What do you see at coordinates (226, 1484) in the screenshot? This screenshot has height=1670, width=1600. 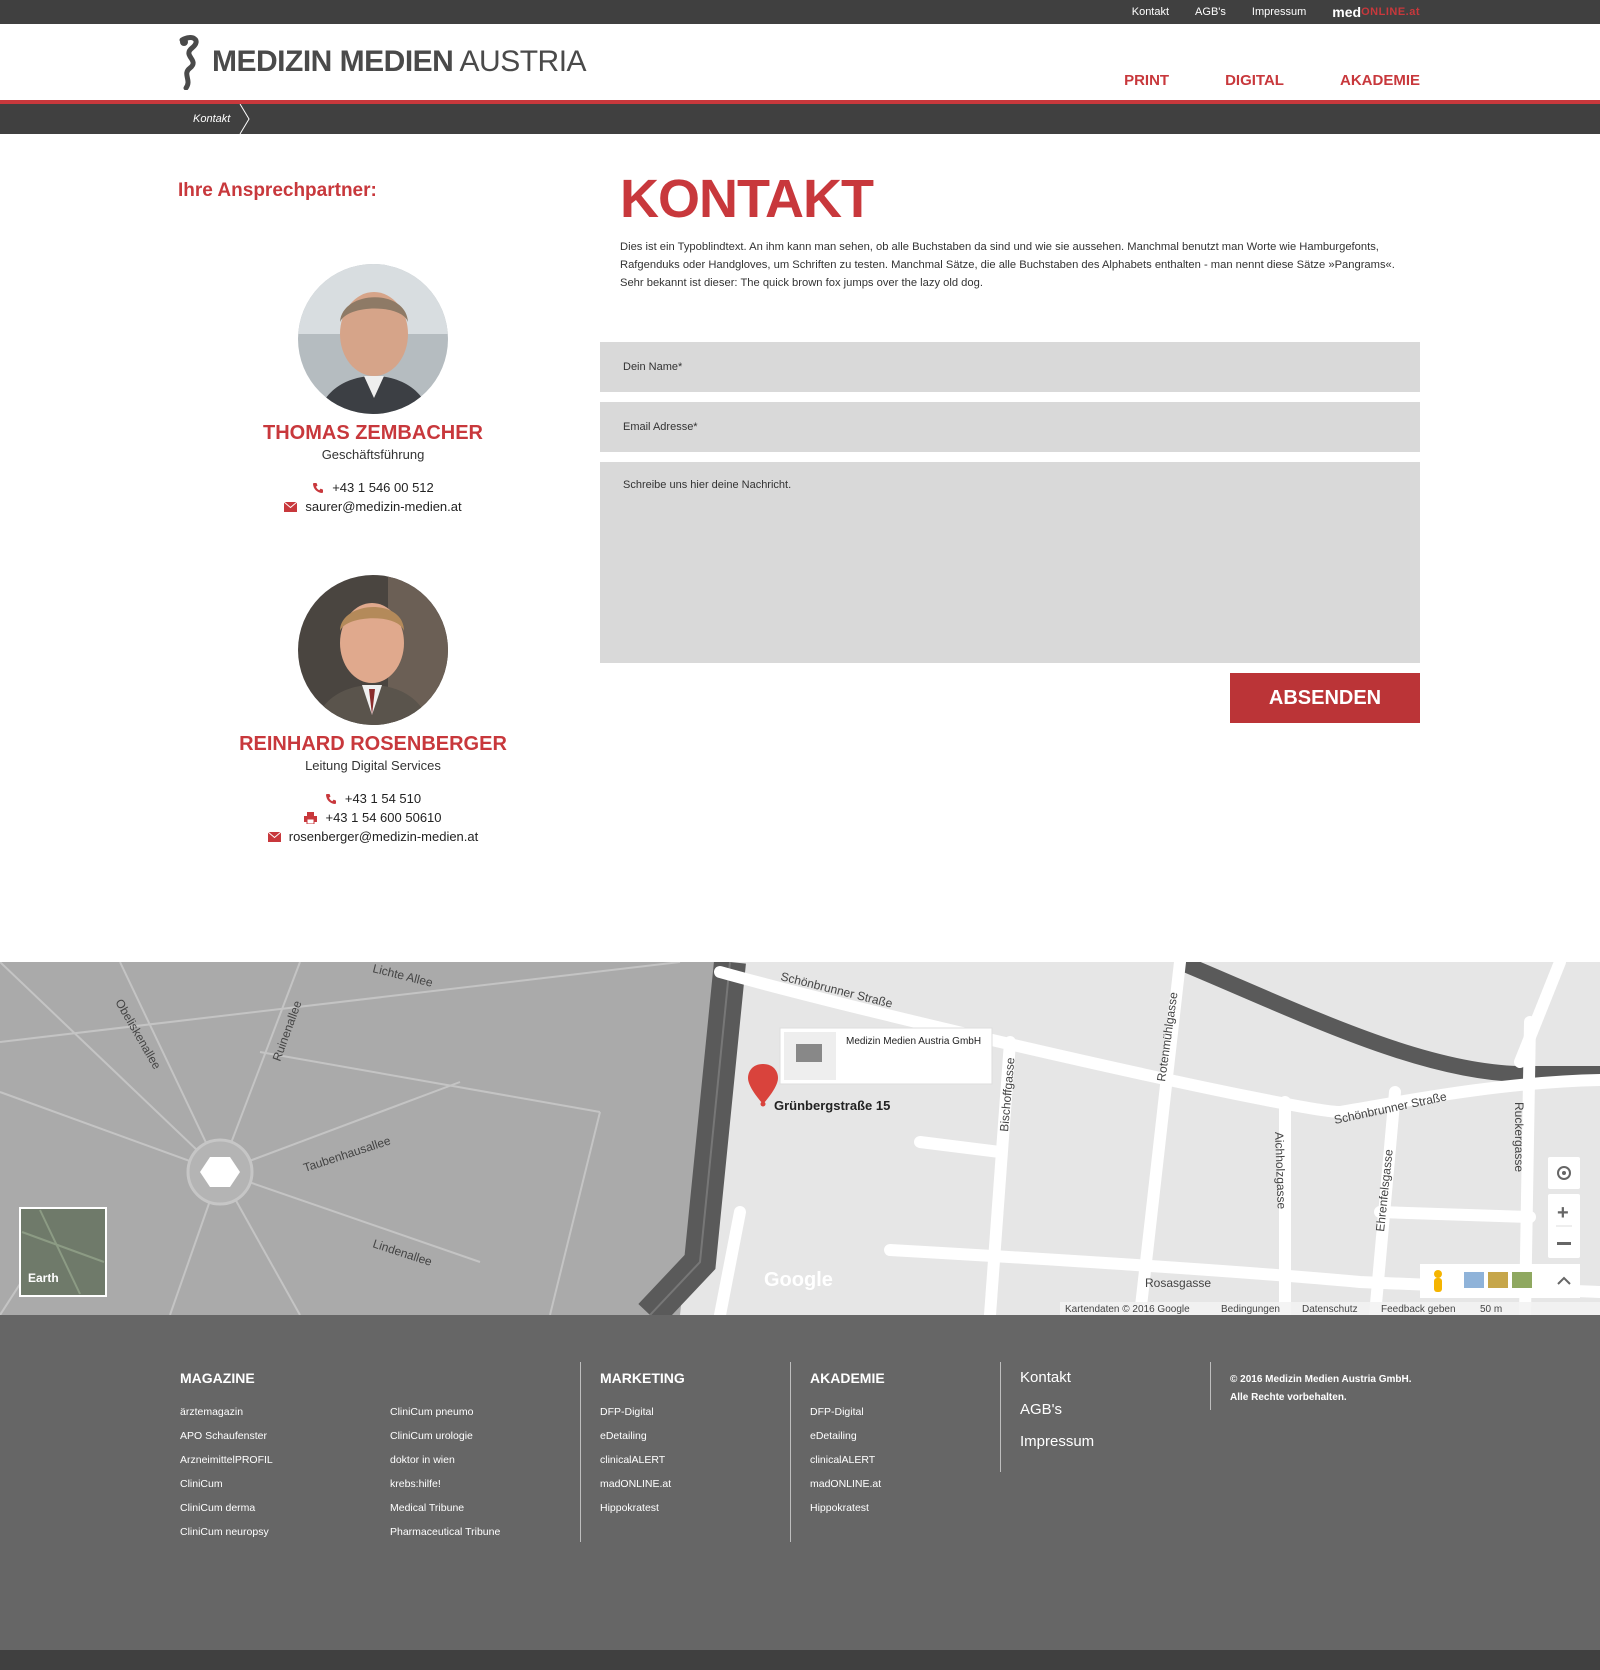 I see `footer-link: CliniCum` at bounding box center [226, 1484].